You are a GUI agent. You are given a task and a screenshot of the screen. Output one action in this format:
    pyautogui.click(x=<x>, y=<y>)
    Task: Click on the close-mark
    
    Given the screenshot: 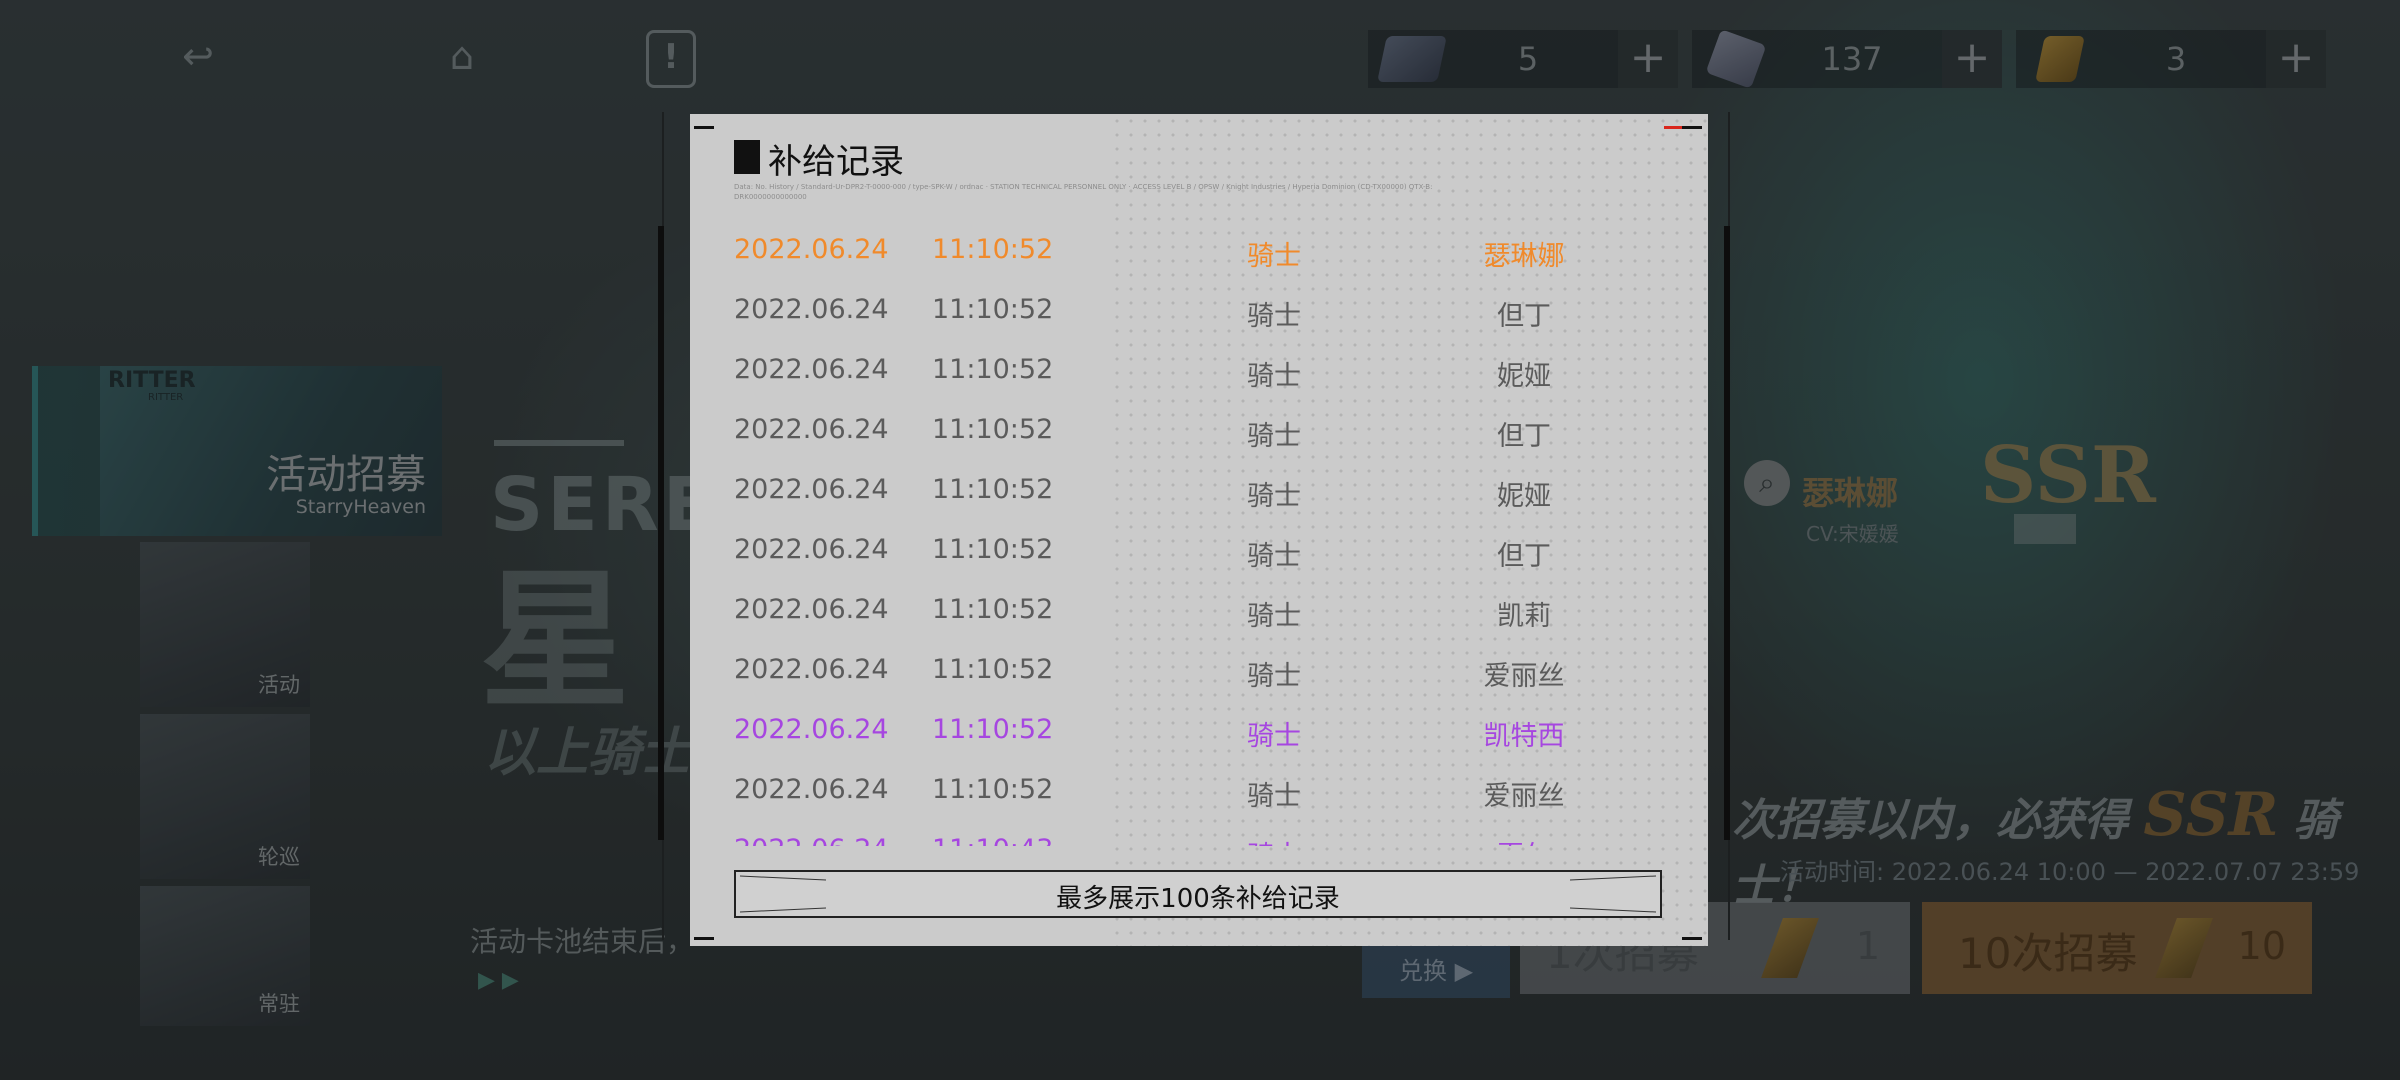 What is the action you would take?
    pyautogui.click(x=1673, y=127)
    